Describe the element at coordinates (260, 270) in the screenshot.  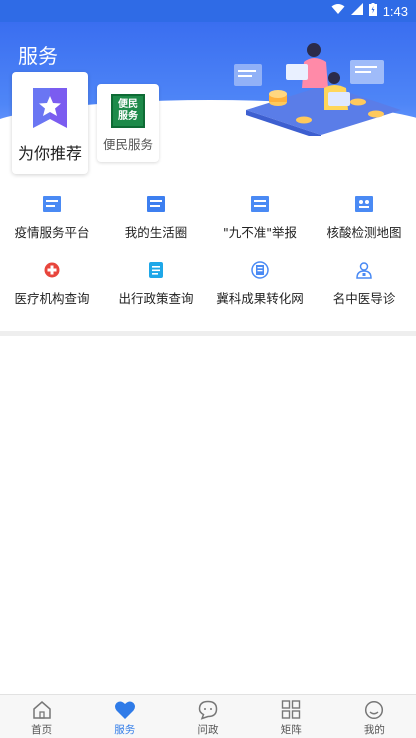
I see `tech-transfer-icon` at that location.